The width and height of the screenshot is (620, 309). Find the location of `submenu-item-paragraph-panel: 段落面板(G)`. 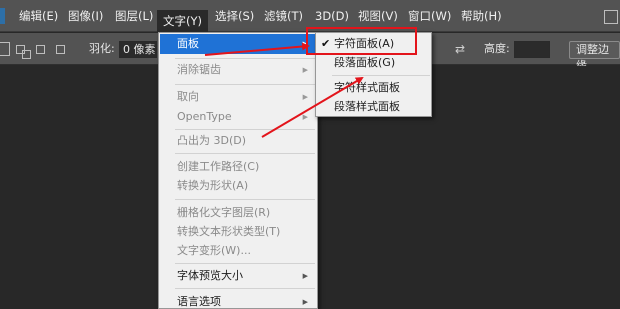

submenu-item-paragraph-panel: 段落面板(G) is located at coordinates (373, 62).